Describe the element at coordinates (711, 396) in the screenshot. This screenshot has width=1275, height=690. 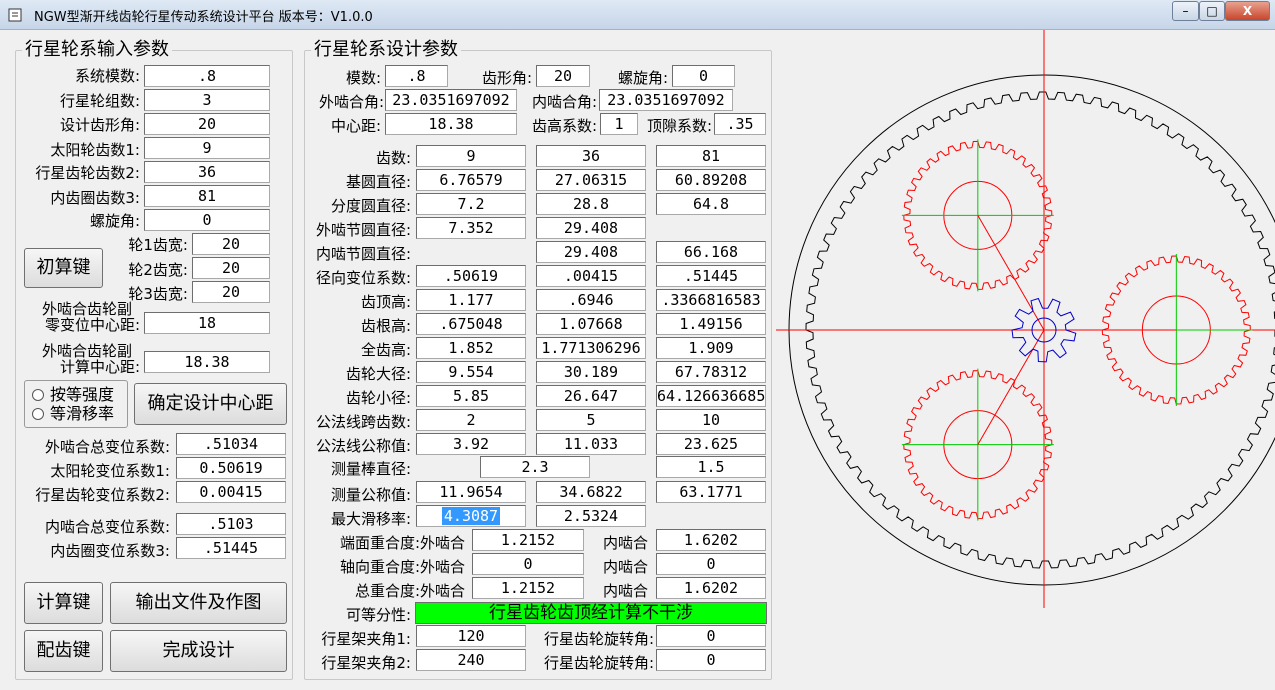
I see `param-cell-ring: 64.1266366858` at that location.